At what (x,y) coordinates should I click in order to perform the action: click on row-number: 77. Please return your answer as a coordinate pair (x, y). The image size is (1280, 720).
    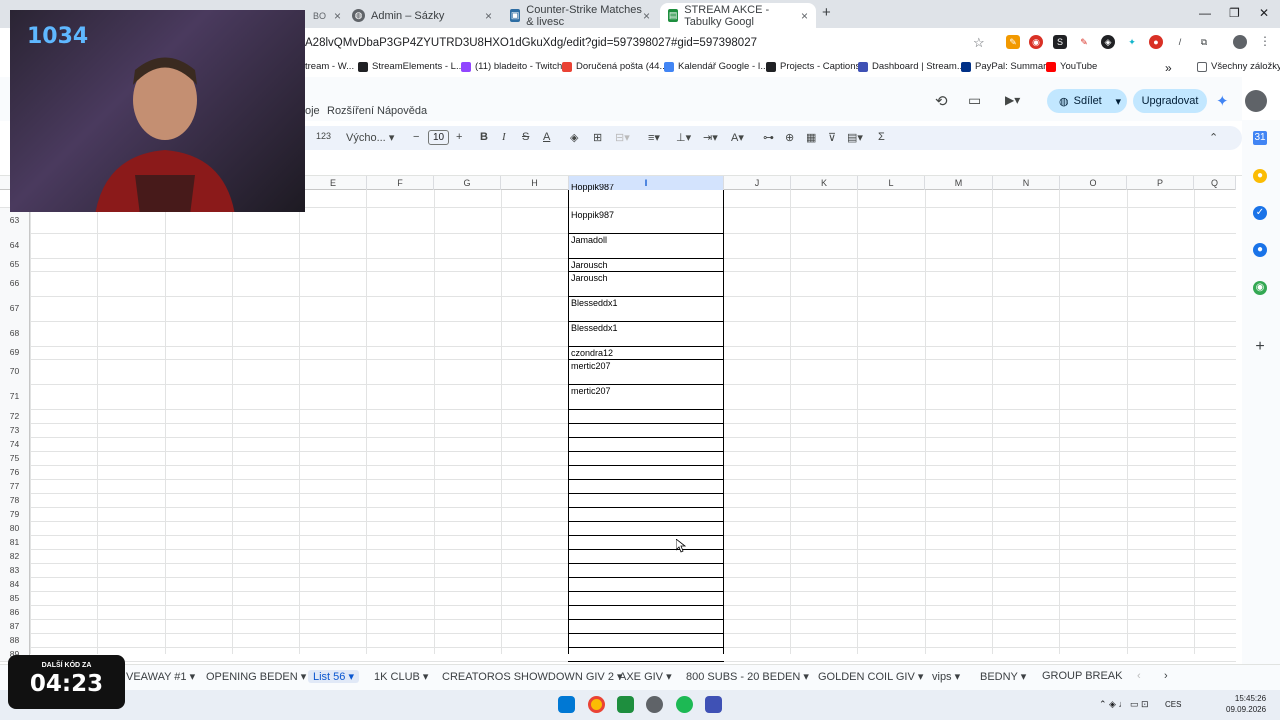
    Looking at the image, I should click on (15, 486).